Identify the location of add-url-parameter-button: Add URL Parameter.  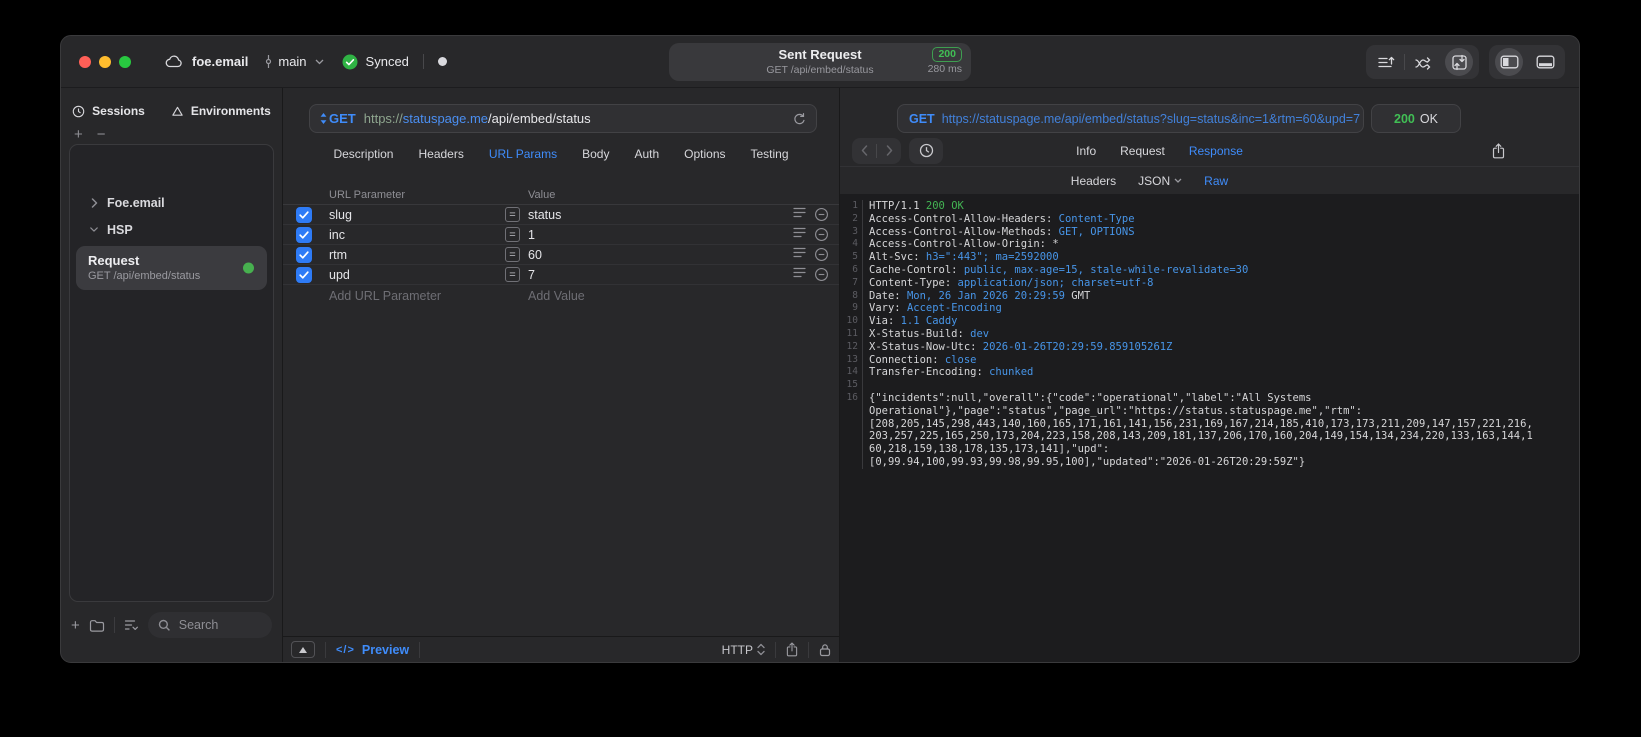
(417, 296).